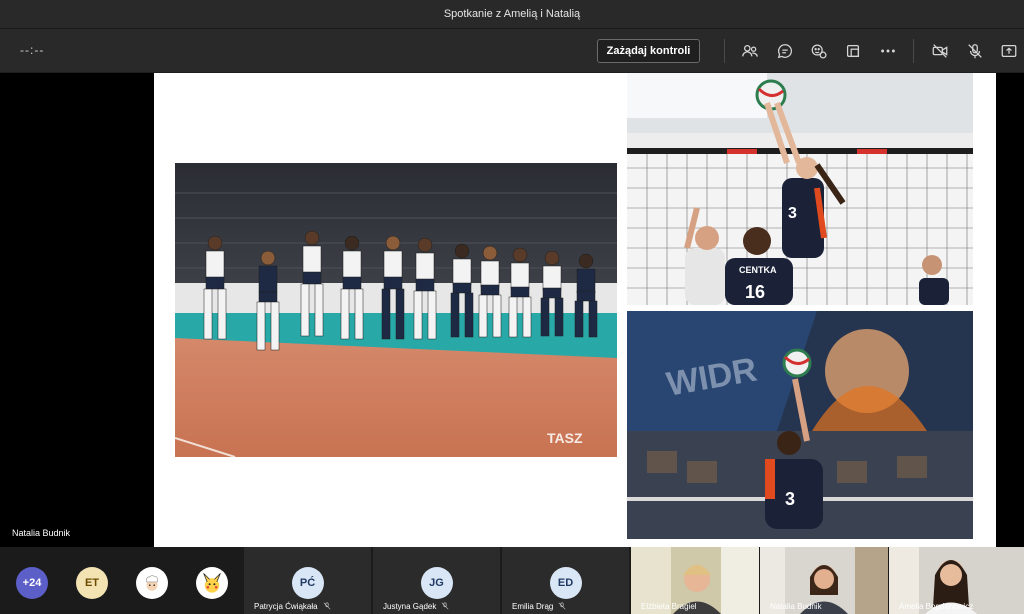 This screenshot has width=1024, height=614. I want to click on participant-name: Natalia Budnik, so click(796, 606).